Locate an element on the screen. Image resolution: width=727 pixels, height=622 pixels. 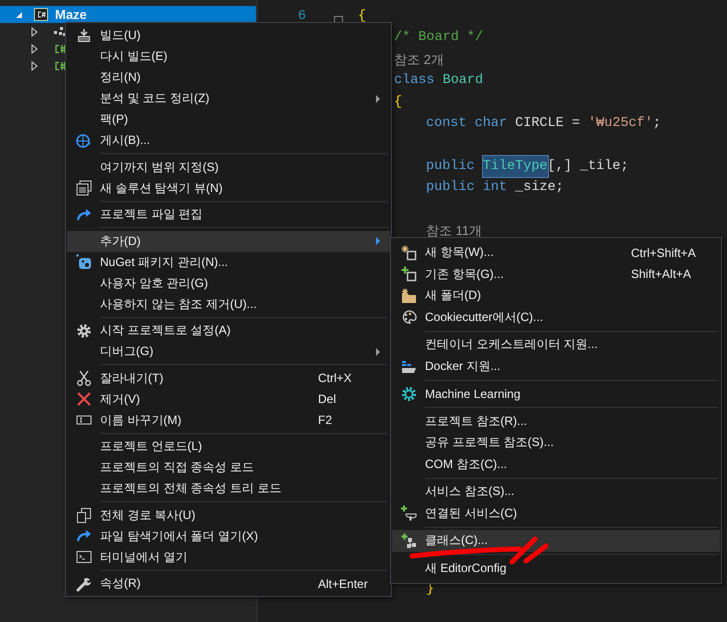
shortcut-label: Ctrl+X is located at coordinates (335, 378).